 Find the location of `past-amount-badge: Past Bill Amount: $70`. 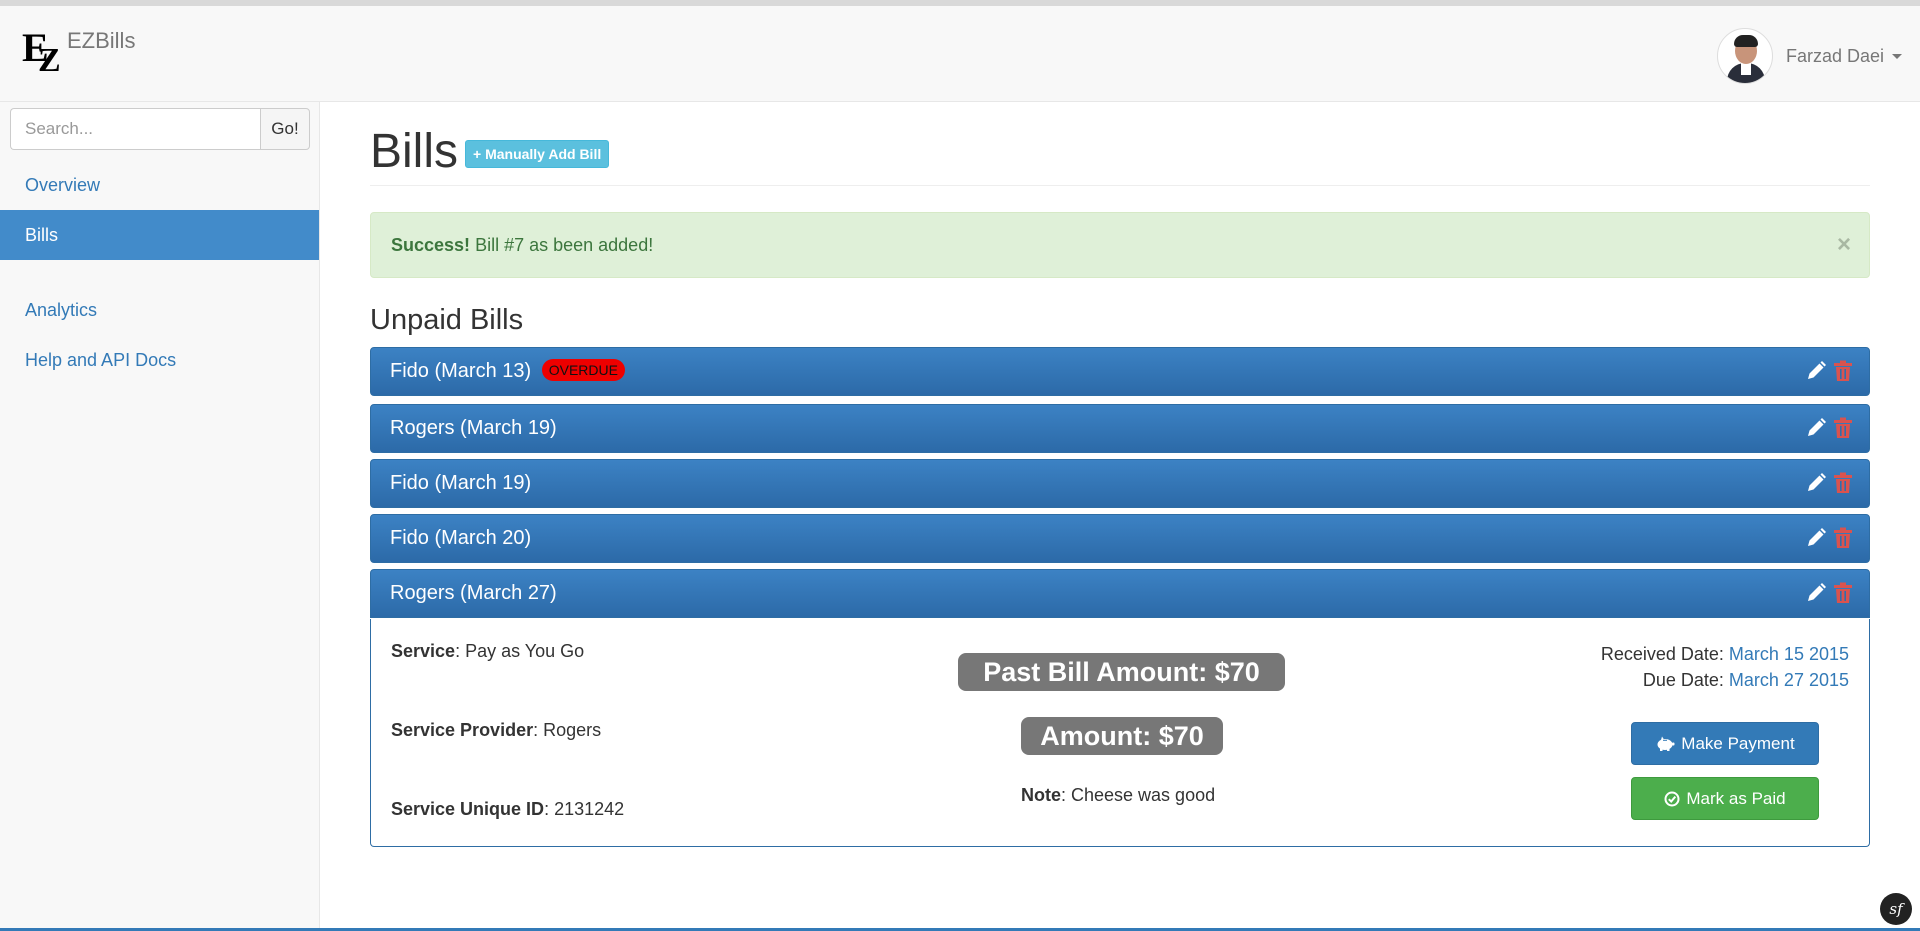

past-amount-badge: Past Bill Amount: $70 is located at coordinates (1121, 672).